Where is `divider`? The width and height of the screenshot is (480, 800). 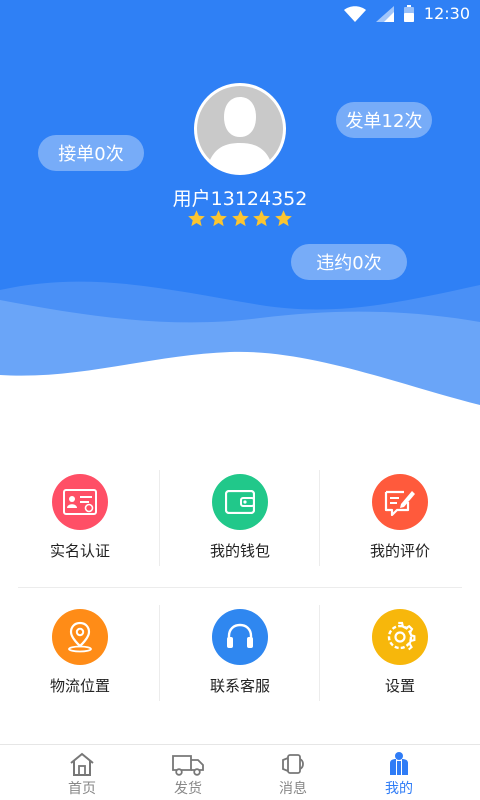 divider is located at coordinates (240, 587).